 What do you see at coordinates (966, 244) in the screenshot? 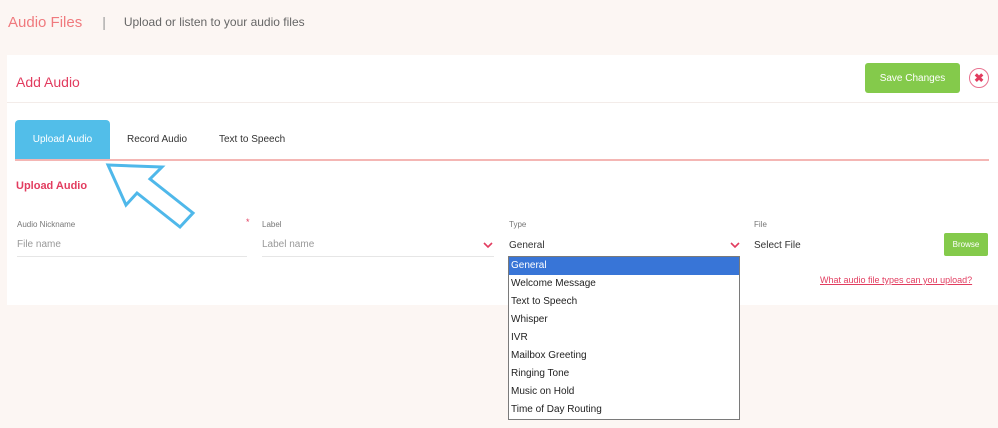
I see `browse-button: Browse` at bounding box center [966, 244].